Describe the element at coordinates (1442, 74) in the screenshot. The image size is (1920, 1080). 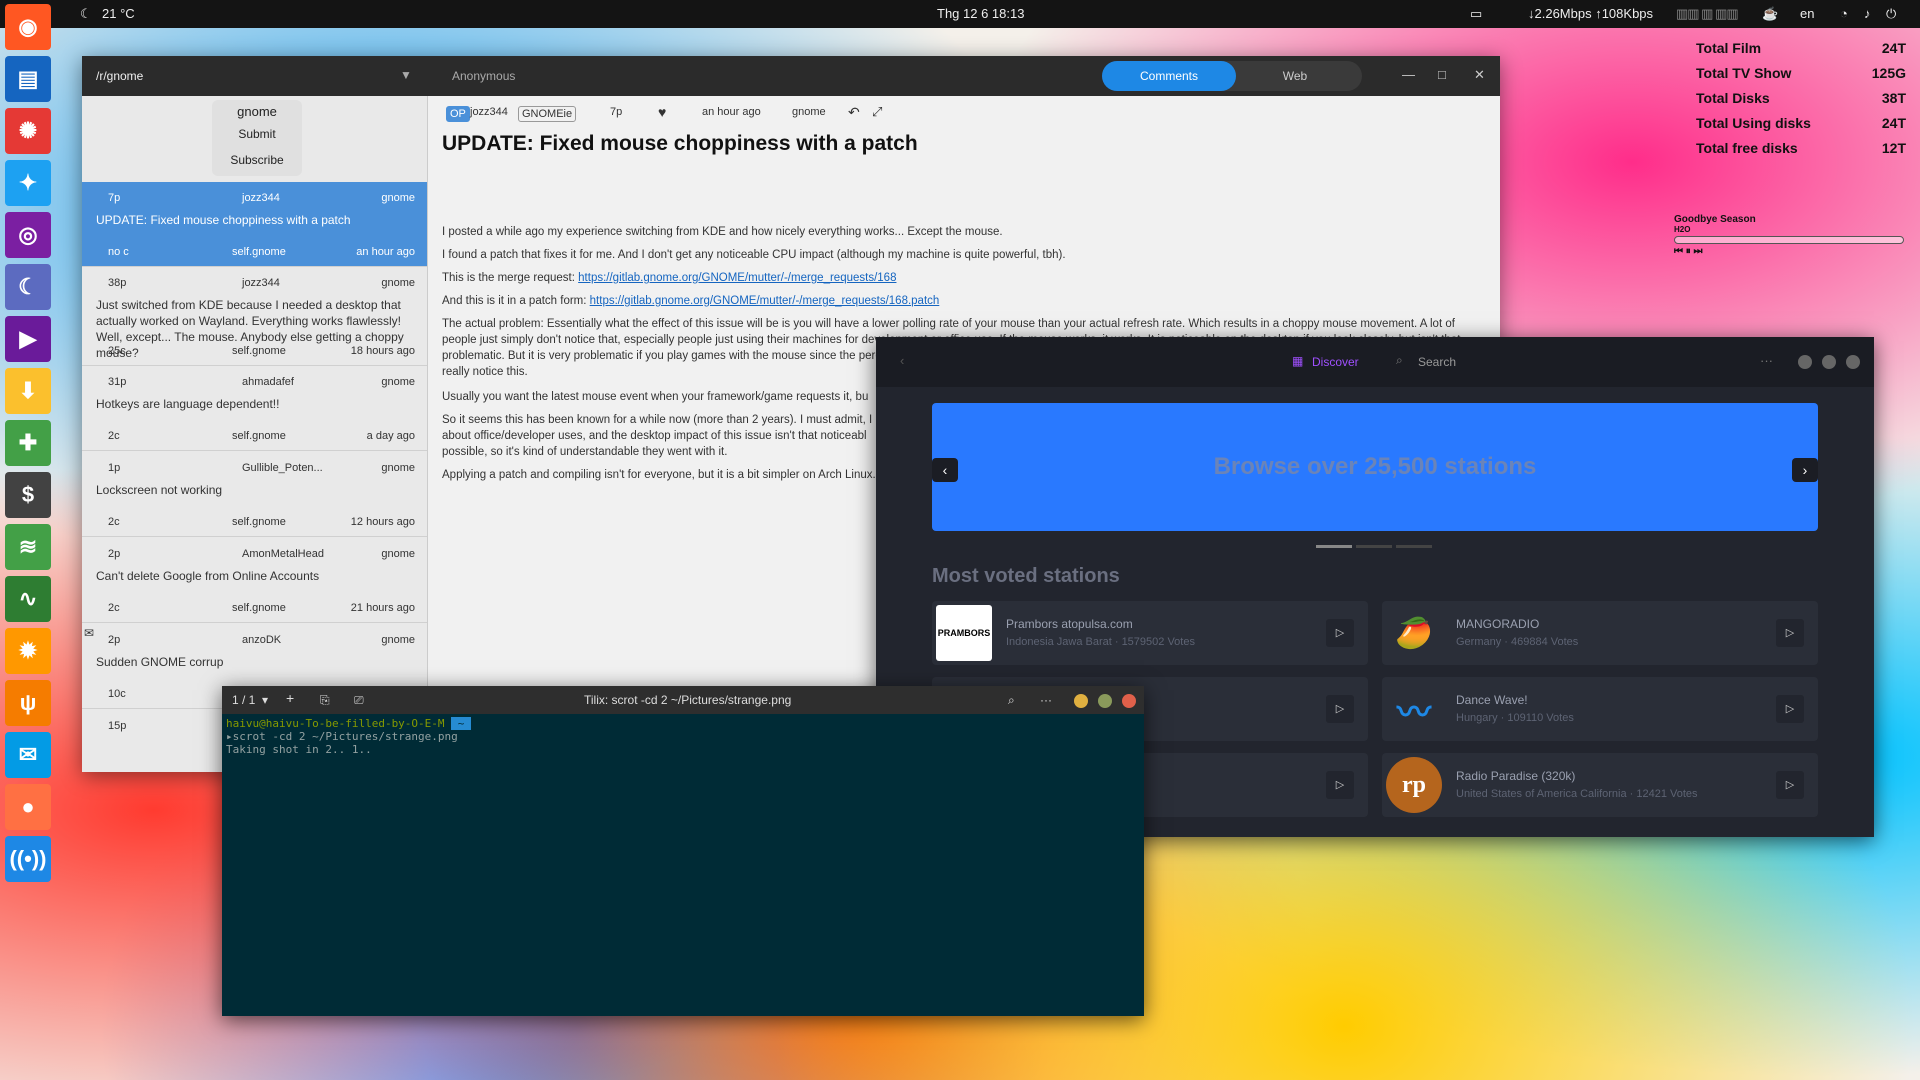
I see `maximize-icon: □` at that location.